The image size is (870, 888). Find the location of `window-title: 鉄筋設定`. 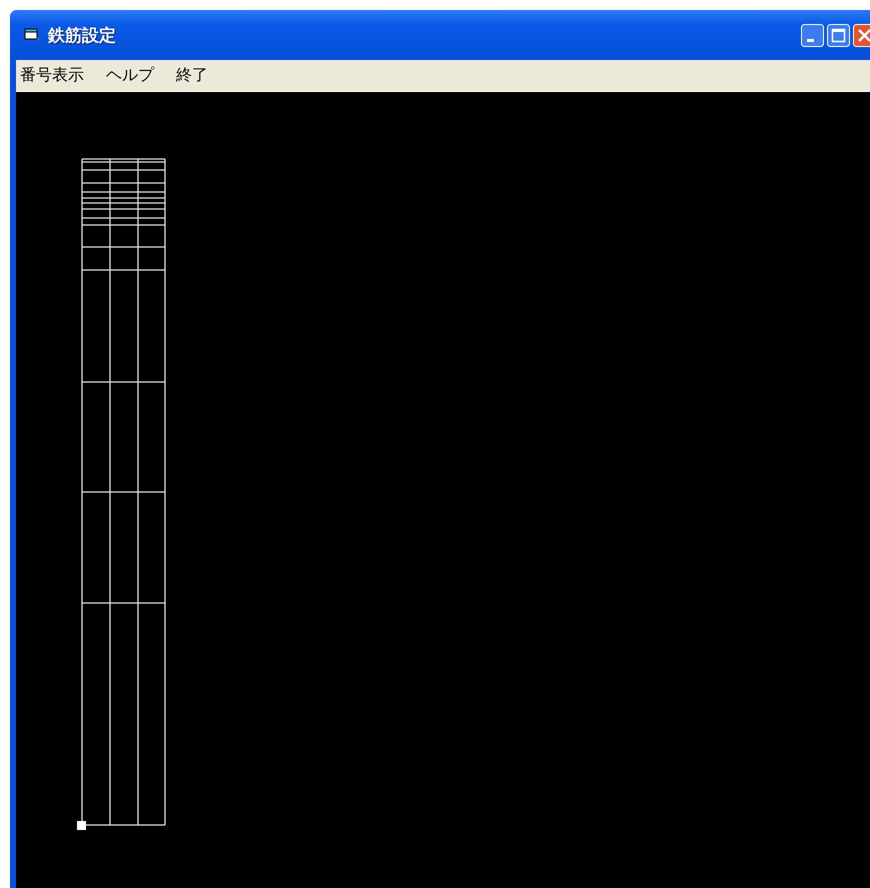

window-title: 鉄筋設定 is located at coordinates (82, 35).